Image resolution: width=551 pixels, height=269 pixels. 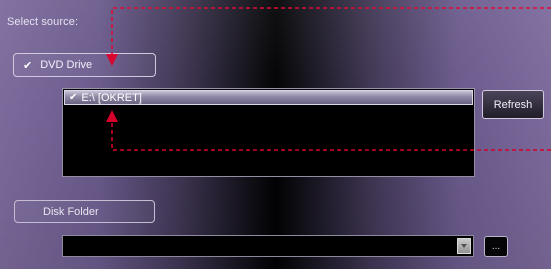 I want to click on disk-folder-option: Disk Folder, so click(x=84, y=211).